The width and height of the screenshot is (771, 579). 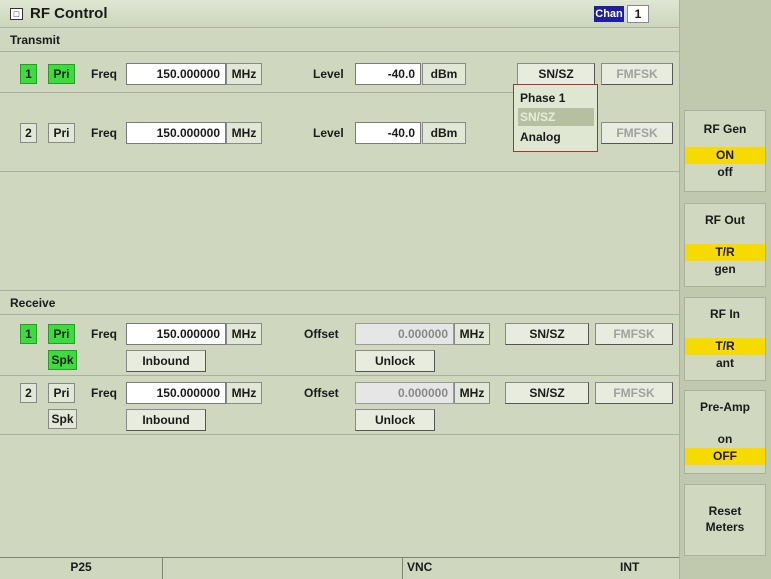 I want to click on rx1-freq-label: Freq, so click(x=104, y=334).